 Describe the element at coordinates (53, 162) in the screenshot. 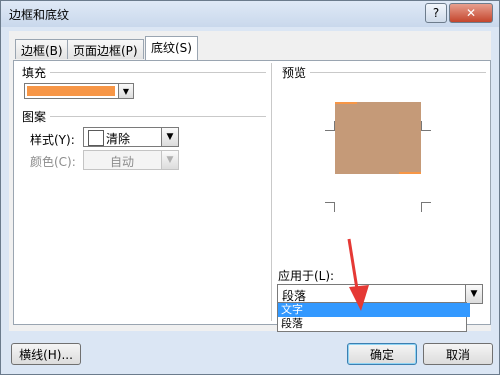

I see `pattern-color-label: 颜色(C):` at that location.